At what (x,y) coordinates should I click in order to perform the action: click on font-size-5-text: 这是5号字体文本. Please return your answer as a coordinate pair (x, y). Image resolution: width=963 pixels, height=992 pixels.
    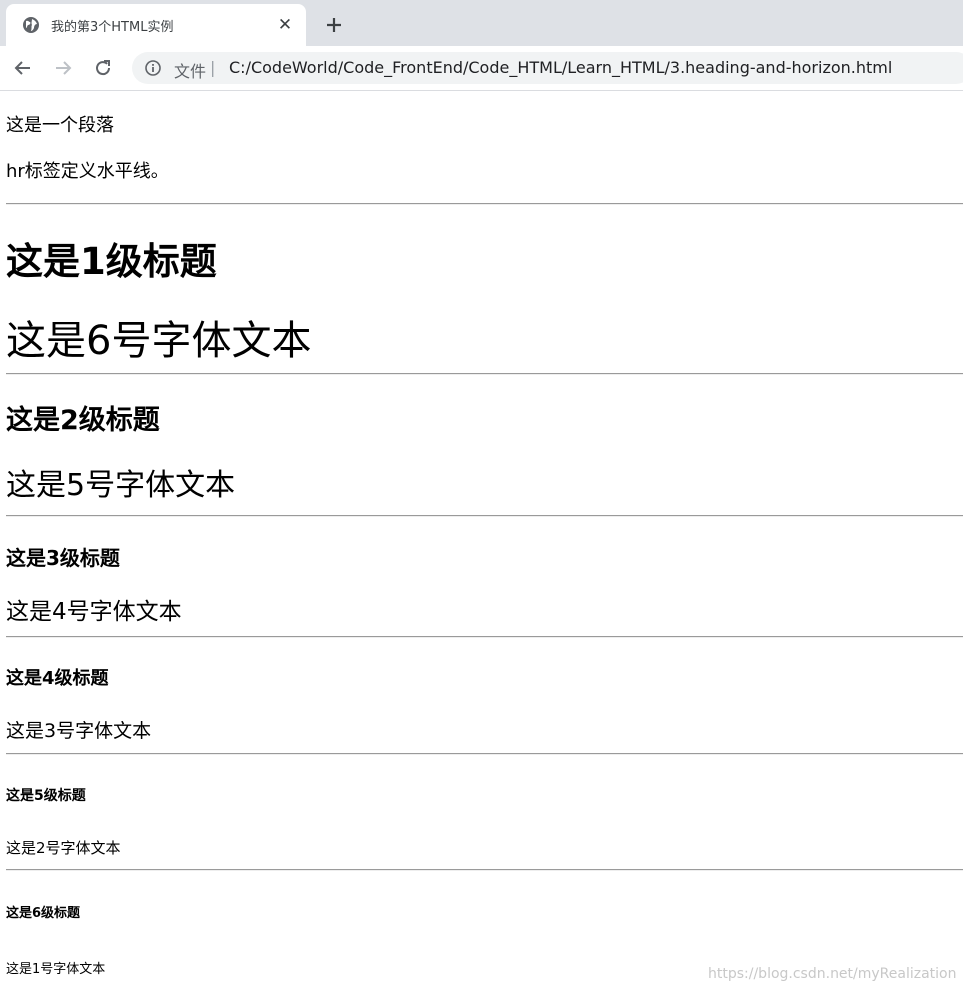
    Looking at the image, I should click on (121, 485).